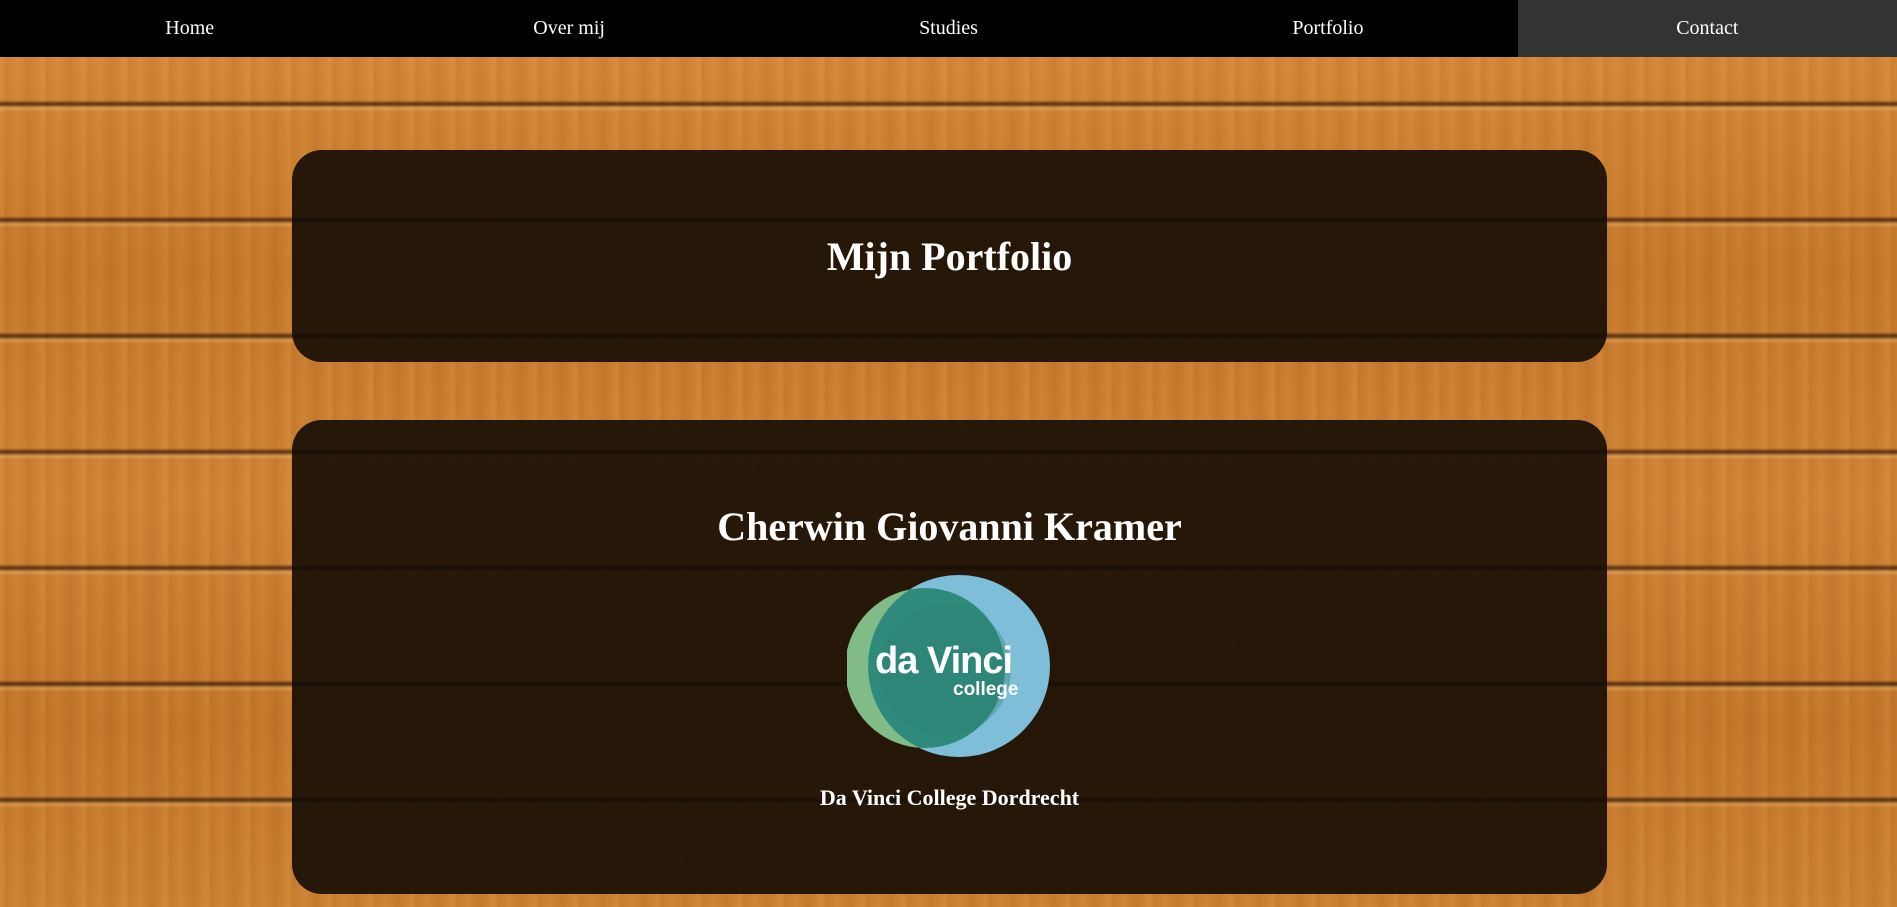 This screenshot has width=1897, height=907. What do you see at coordinates (949, 797) in the screenshot?
I see `school-caption: Da Vinci College Dordrecht` at bounding box center [949, 797].